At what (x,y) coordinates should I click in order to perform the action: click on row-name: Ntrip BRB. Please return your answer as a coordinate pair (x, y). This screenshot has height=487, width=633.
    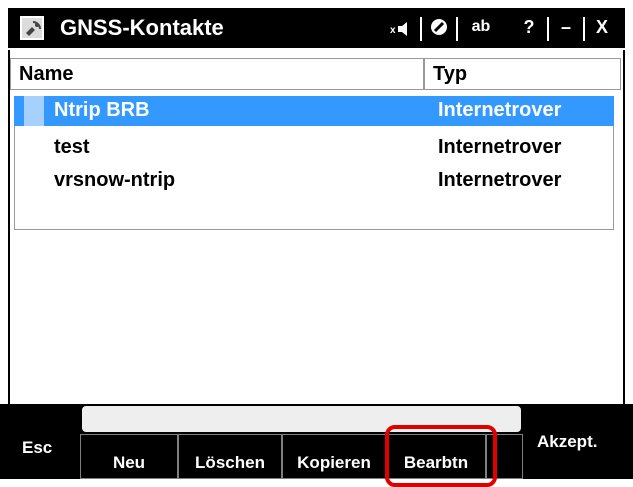
    Looking at the image, I should click on (102, 110).